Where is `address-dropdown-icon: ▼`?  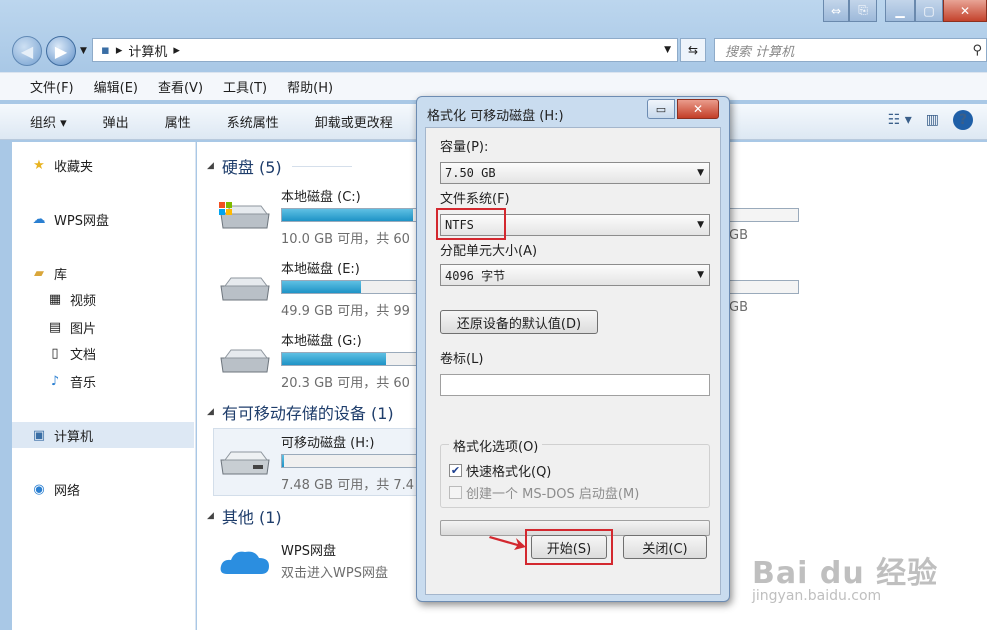
address-dropdown-icon: ▼ is located at coordinates (667, 50).